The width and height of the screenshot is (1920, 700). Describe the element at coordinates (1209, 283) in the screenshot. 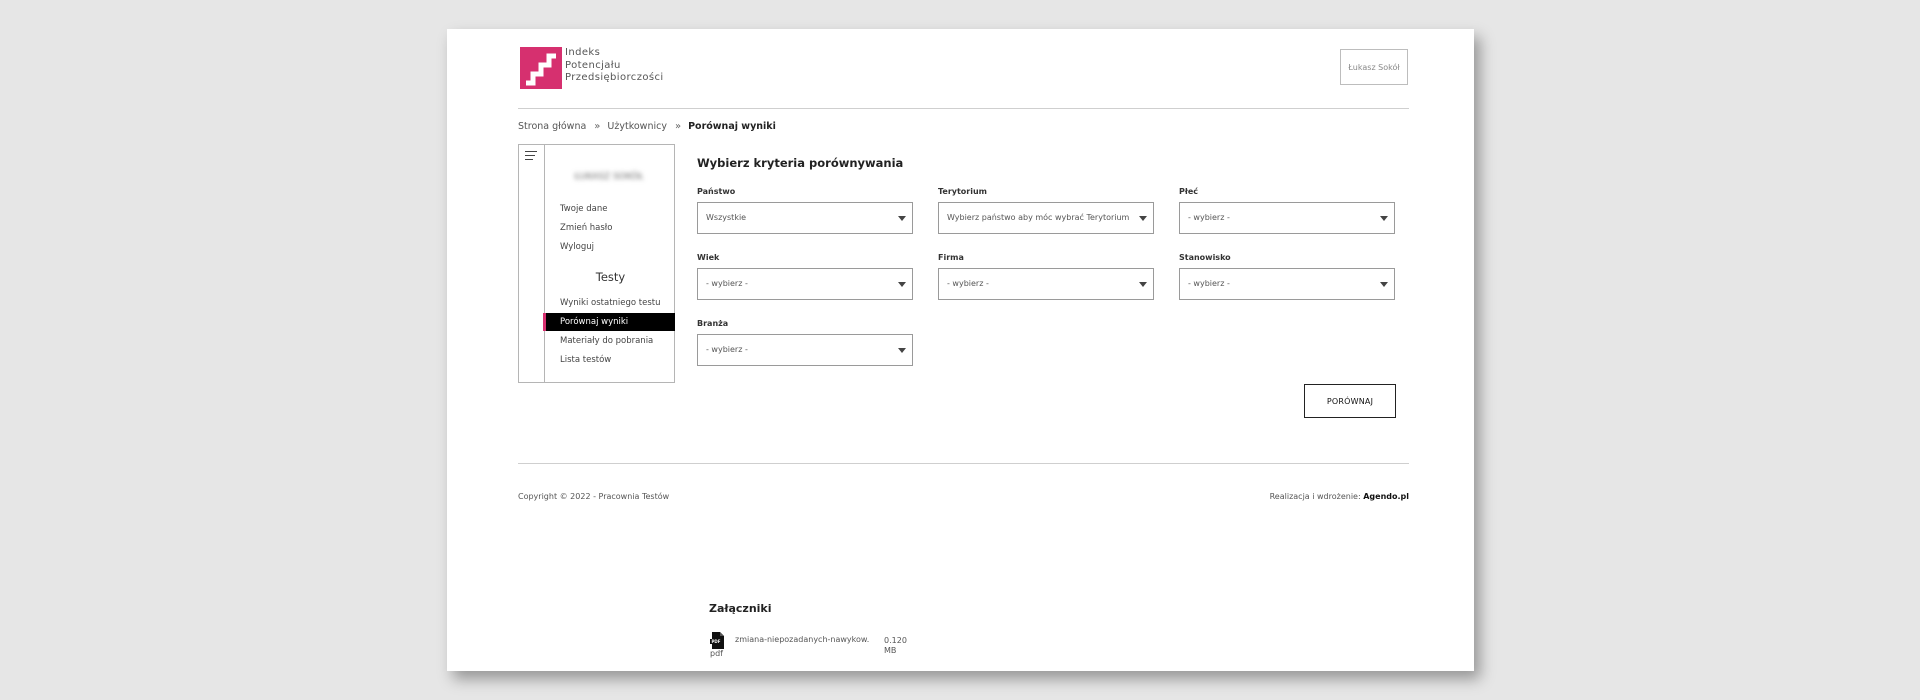

I see `position-select-value: - wybierz -` at that location.